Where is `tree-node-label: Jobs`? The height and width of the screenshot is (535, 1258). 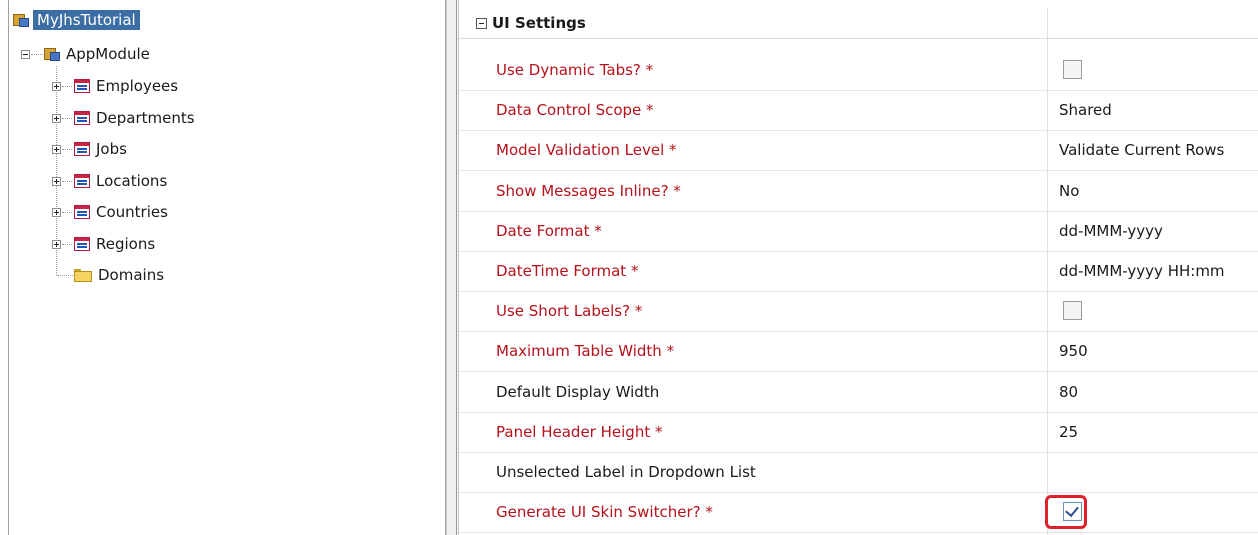
tree-node-label: Jobs is located at coordinates (111, 149).